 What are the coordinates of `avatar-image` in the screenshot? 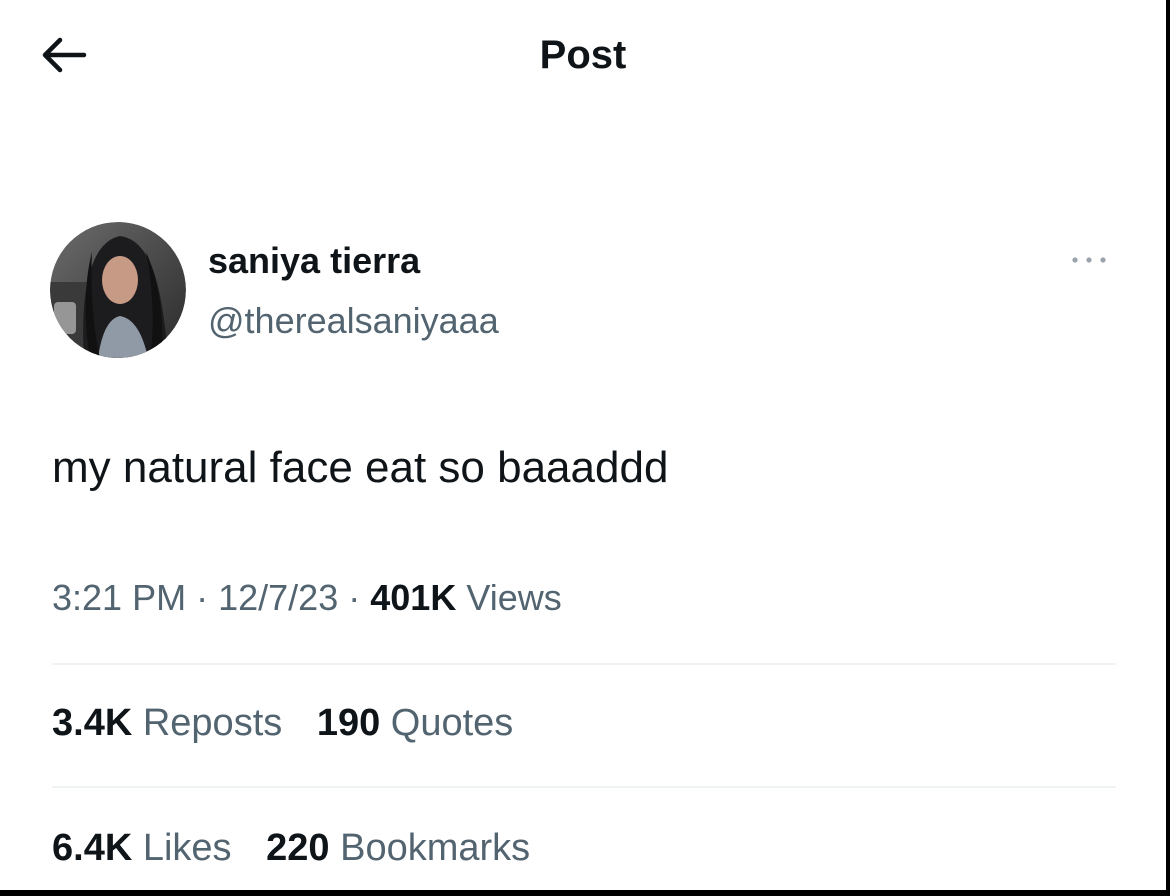 It's located at (118, 290).